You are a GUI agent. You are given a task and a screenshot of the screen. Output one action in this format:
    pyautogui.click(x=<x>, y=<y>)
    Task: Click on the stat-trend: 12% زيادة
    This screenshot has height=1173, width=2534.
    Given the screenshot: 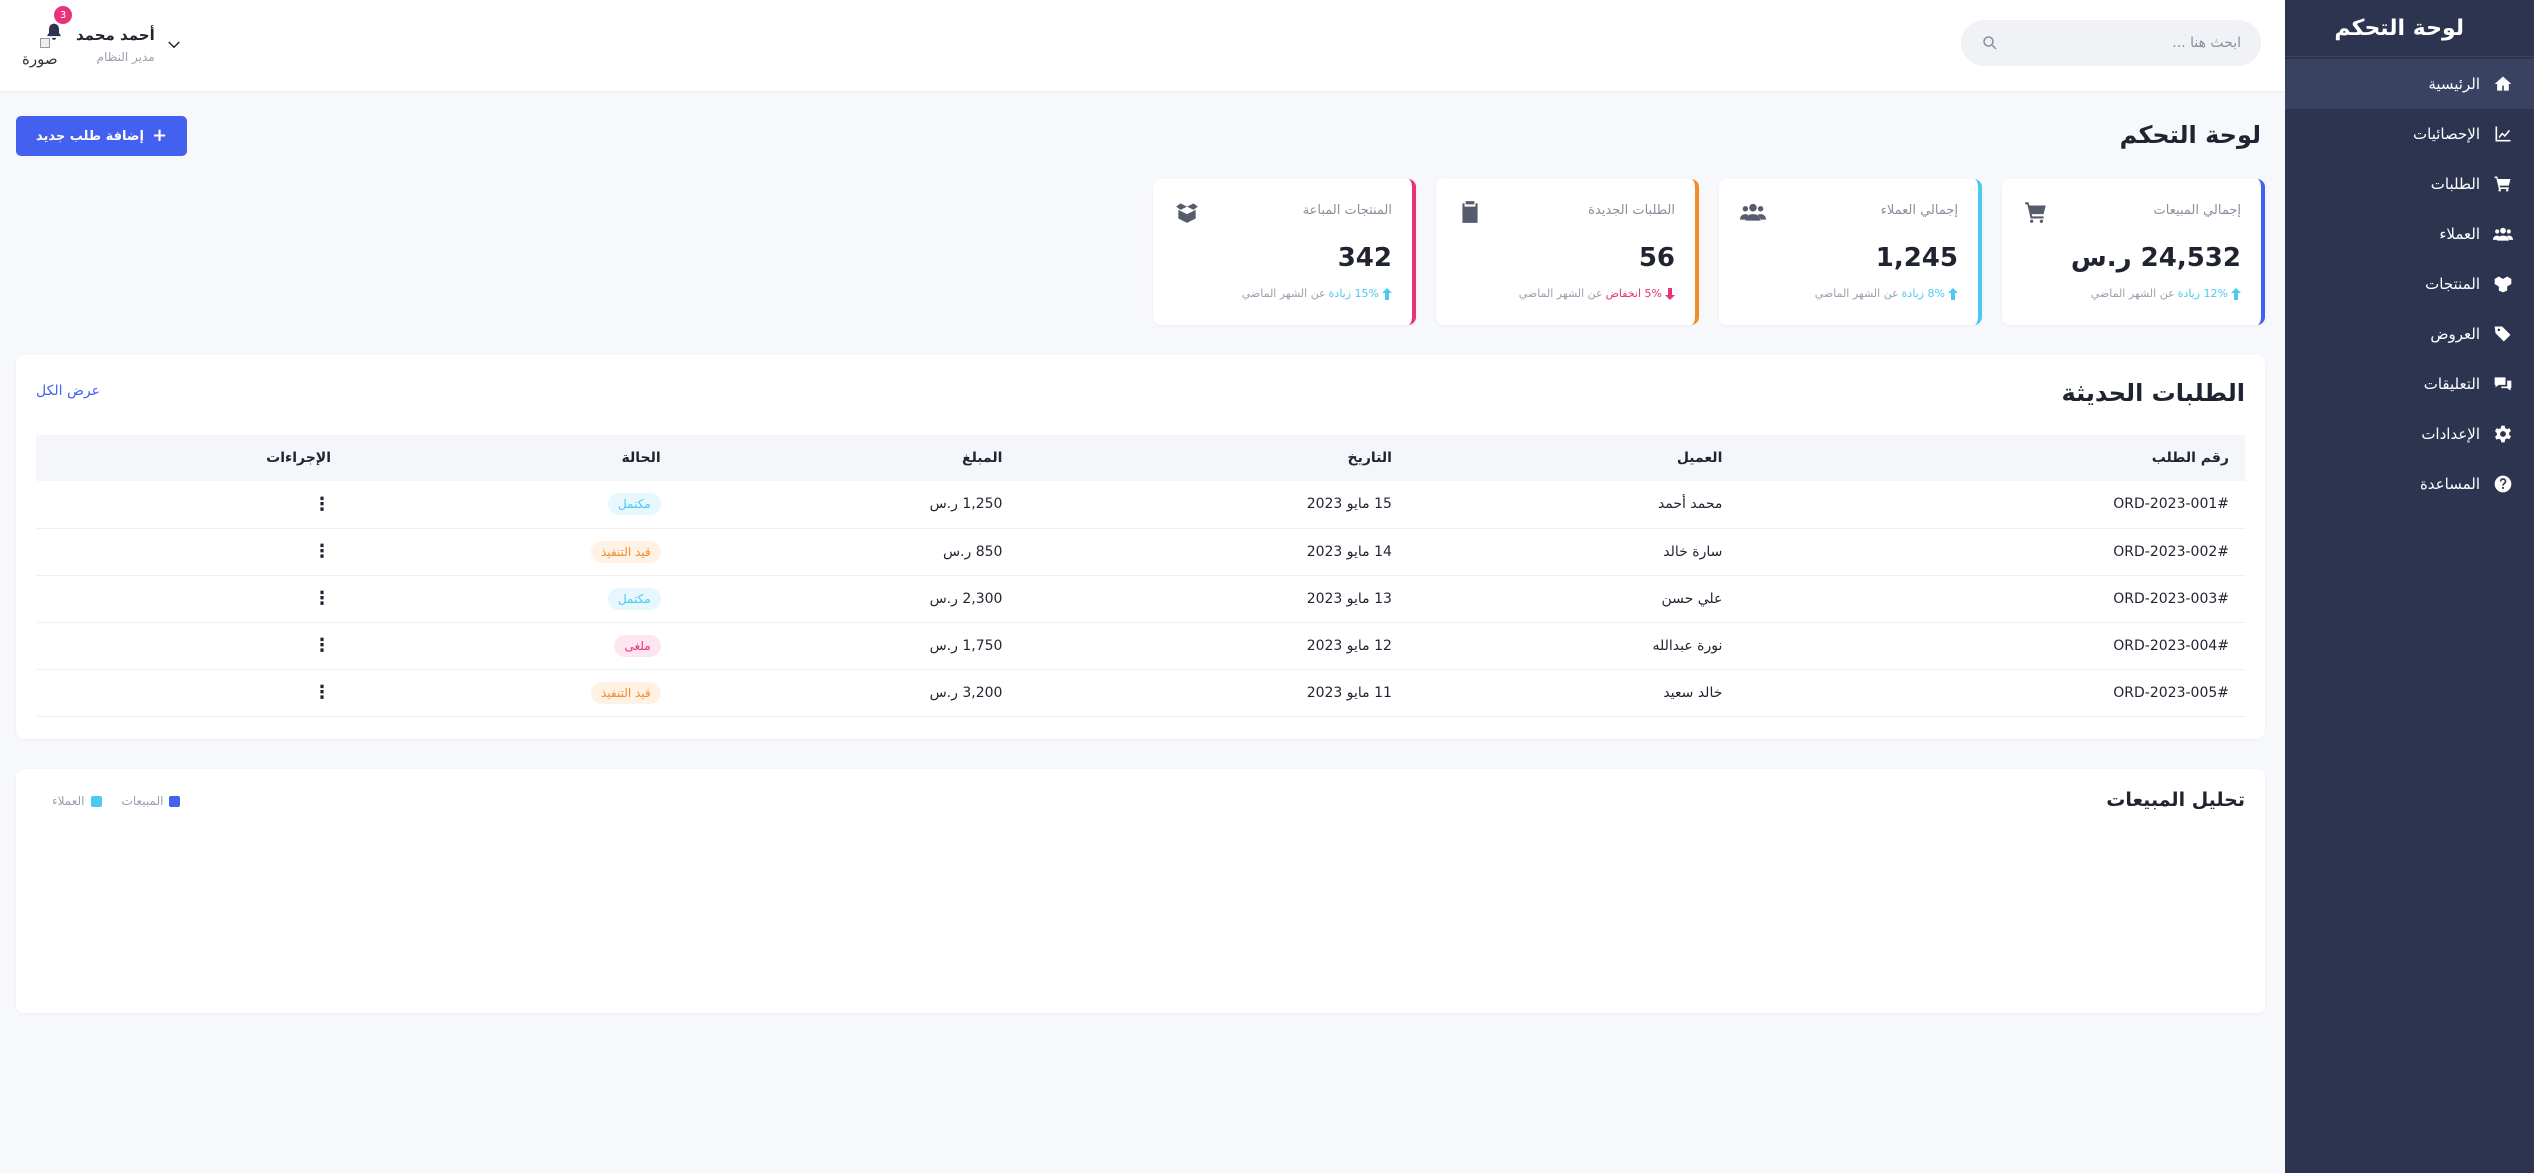 What is the action you would take?
    pyautogui.click(x=2202, y=293)
    